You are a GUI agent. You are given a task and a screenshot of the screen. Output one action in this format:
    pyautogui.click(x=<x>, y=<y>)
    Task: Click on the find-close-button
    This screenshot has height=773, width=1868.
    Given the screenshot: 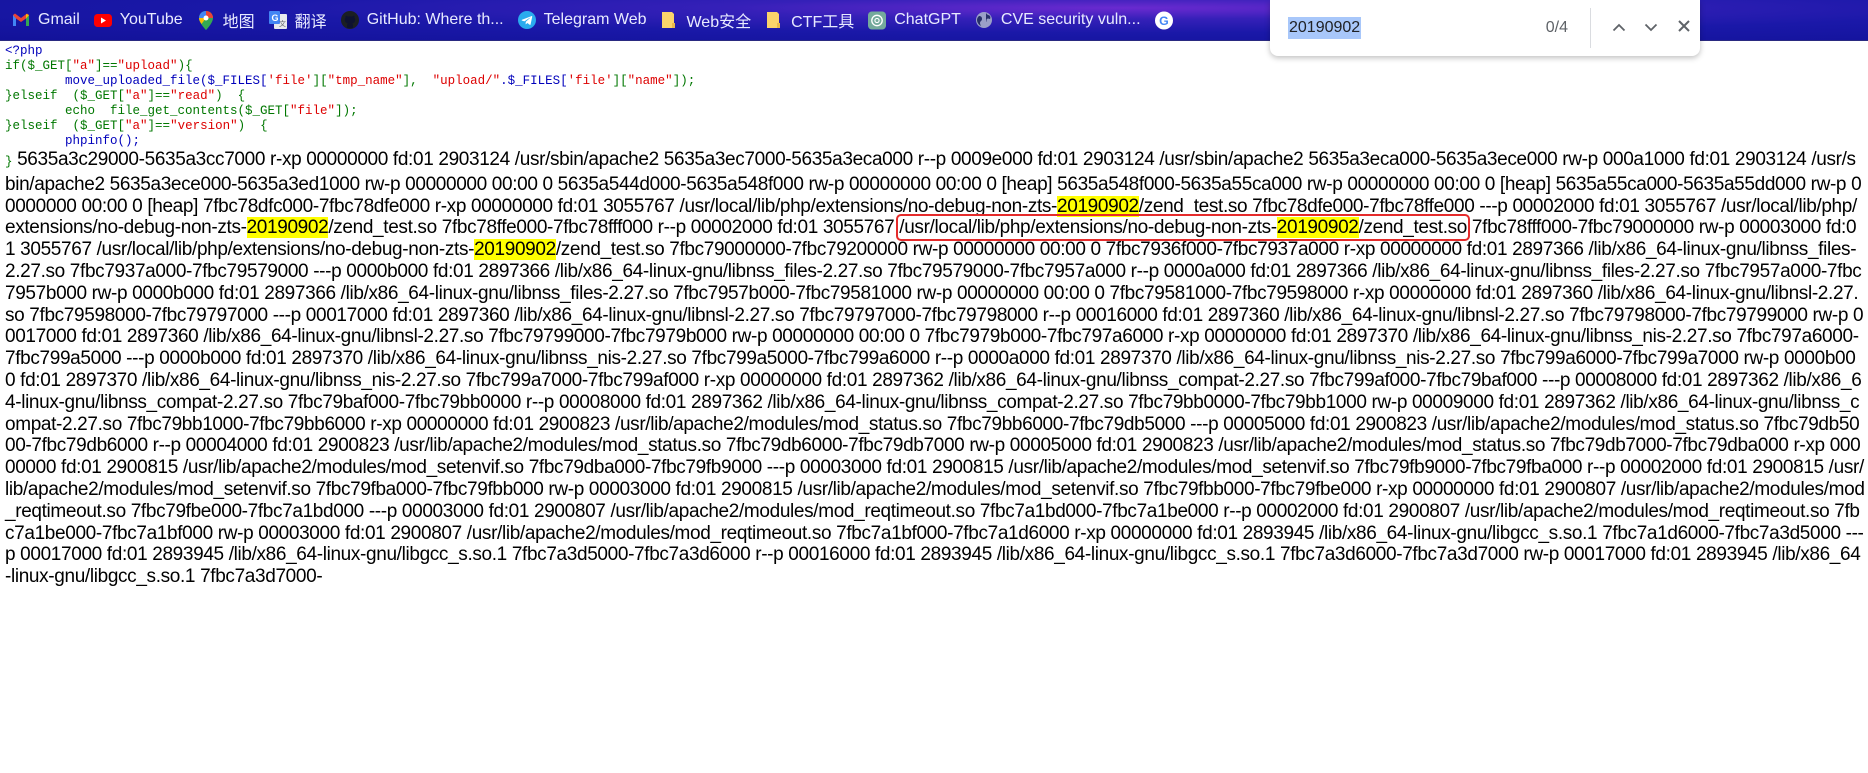 What is the action you would take?
    pyautogui.click(x=1684, y=28)
    